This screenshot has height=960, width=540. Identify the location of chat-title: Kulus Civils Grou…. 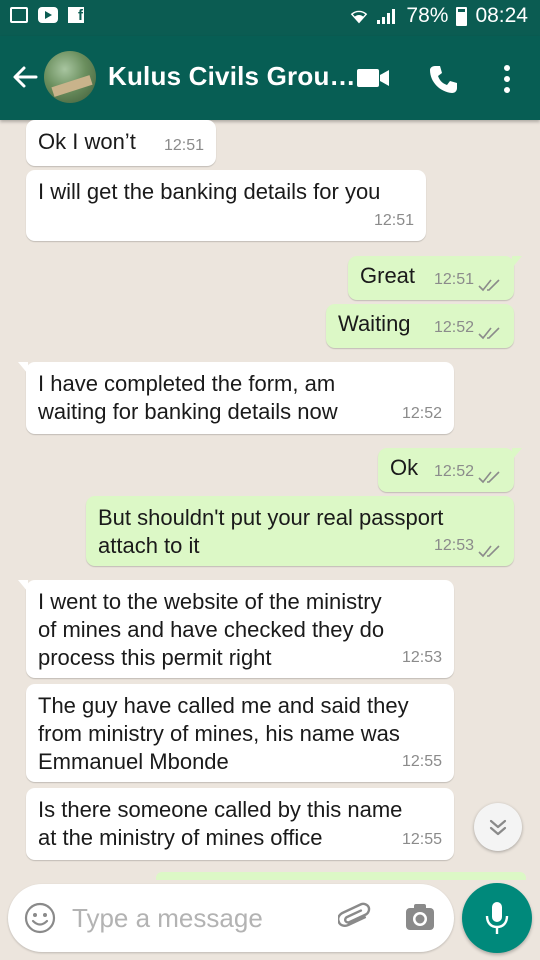
(232, 76).